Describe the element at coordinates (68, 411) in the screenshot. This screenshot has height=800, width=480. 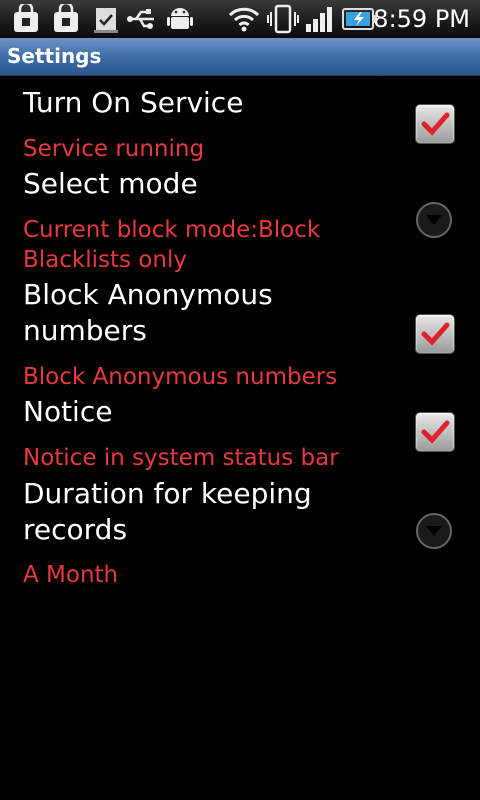
I see `pref-title: Notice` at that location.